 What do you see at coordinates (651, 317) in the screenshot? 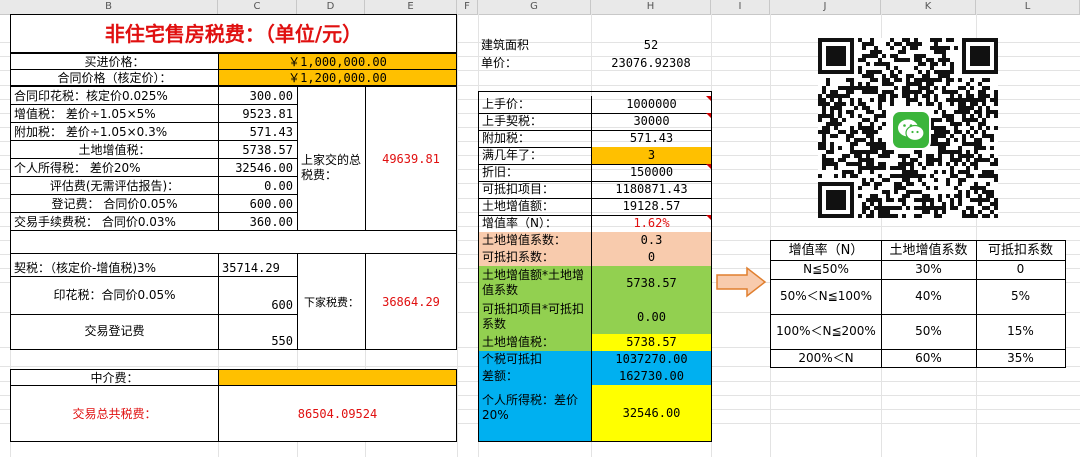
I see `calc-value: 0.00` at bounding box center [651, 317].